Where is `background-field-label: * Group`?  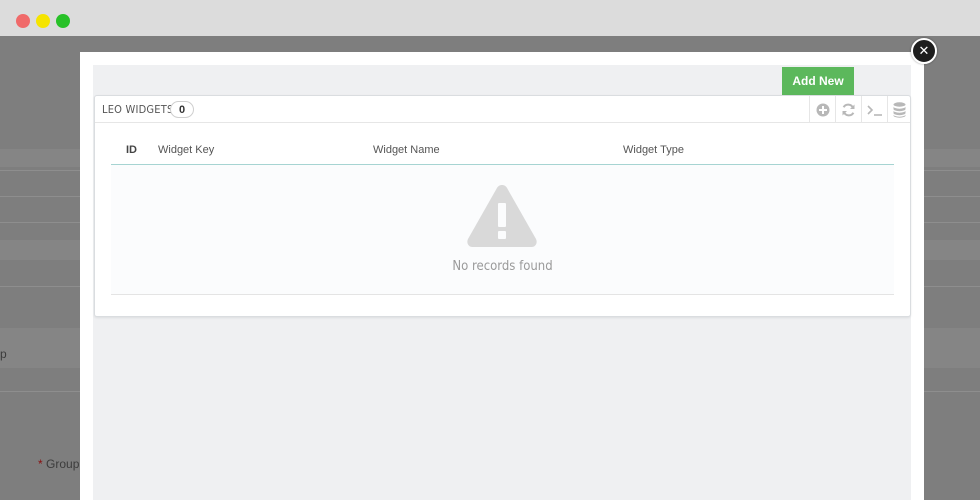 background-field-label: * Group is located at coordinates (58, 464).